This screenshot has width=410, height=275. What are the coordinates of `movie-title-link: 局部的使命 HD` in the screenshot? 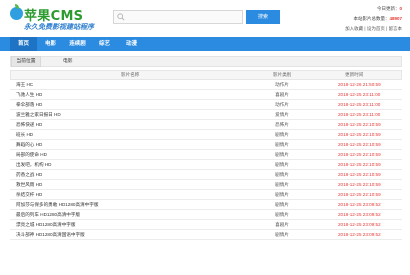 It's located at (31, 155).